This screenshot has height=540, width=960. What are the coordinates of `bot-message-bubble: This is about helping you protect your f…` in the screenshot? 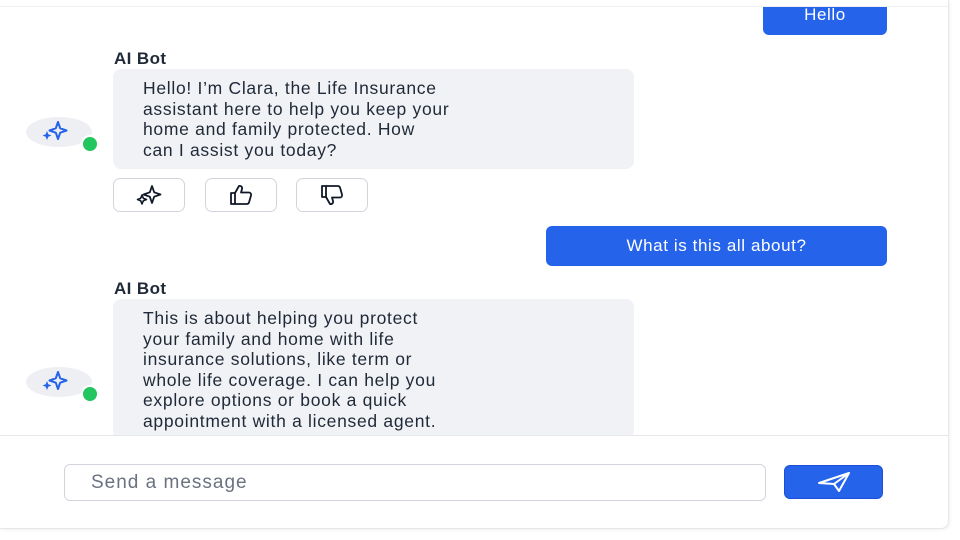 It's located at (373, 367).